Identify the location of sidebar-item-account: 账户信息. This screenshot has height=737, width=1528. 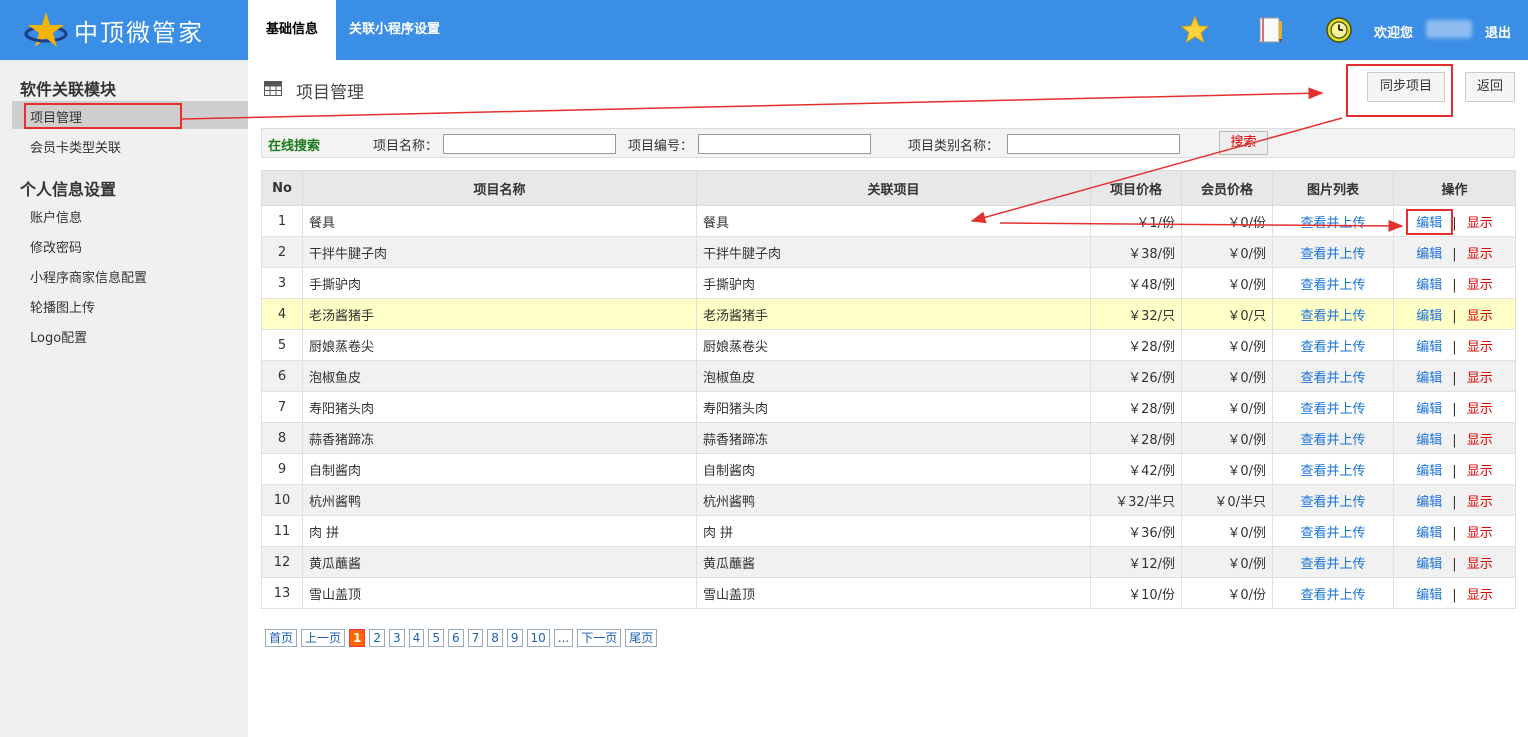
(56, 216).